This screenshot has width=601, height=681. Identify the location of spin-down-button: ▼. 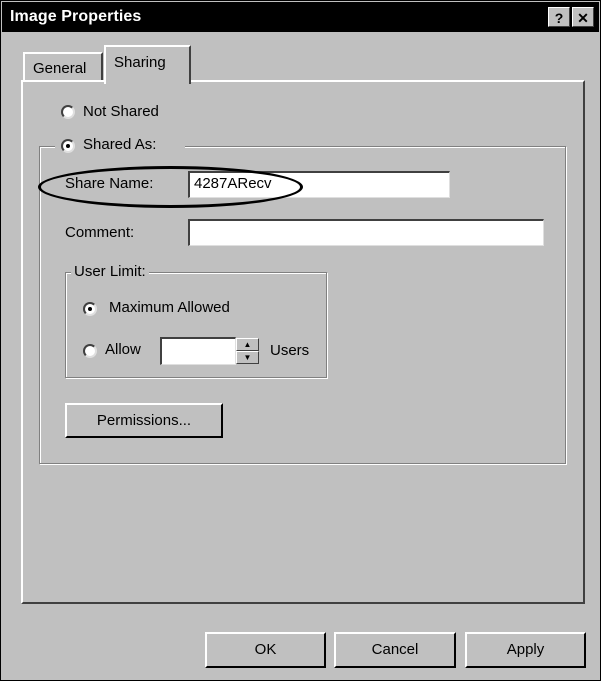
(247, 357).